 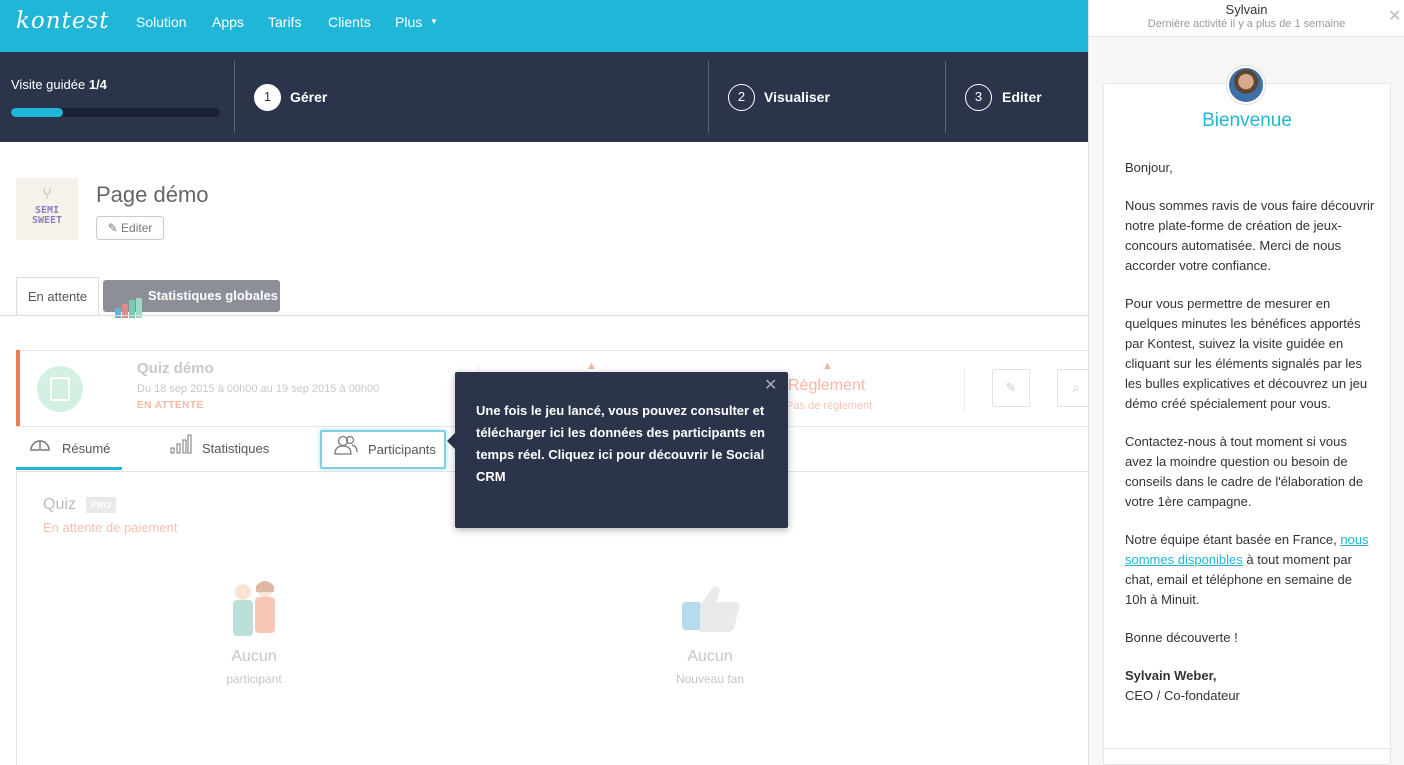 What do you see at coordinates (1247, 120) in the screenshot?
I see `chat-welcome-title: Bienvenue` at bounding box center [1247, 120].